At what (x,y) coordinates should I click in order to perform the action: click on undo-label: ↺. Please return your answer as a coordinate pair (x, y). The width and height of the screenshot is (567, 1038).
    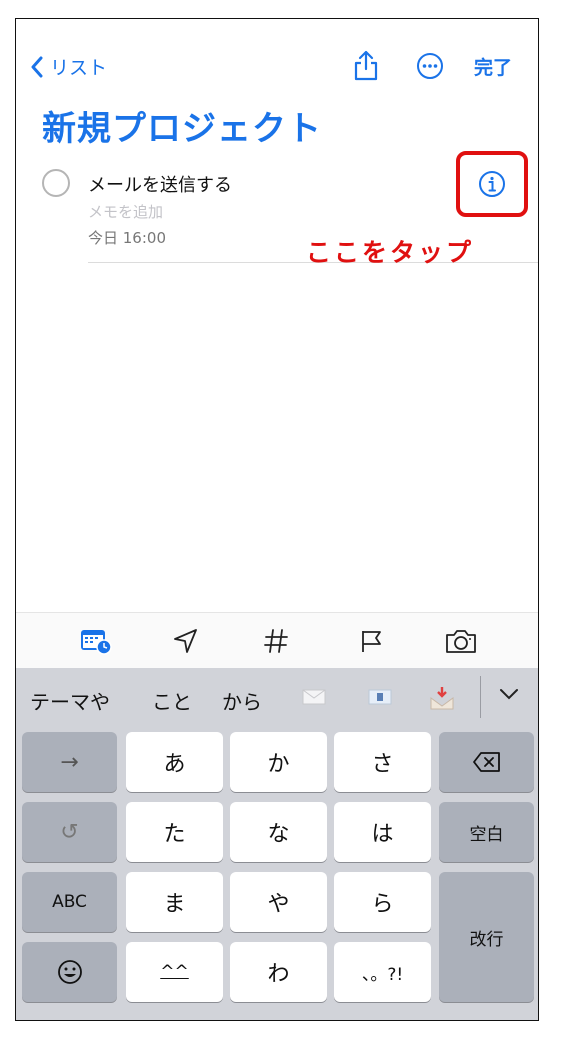
    Looking at the image, I should click on (69, 832).